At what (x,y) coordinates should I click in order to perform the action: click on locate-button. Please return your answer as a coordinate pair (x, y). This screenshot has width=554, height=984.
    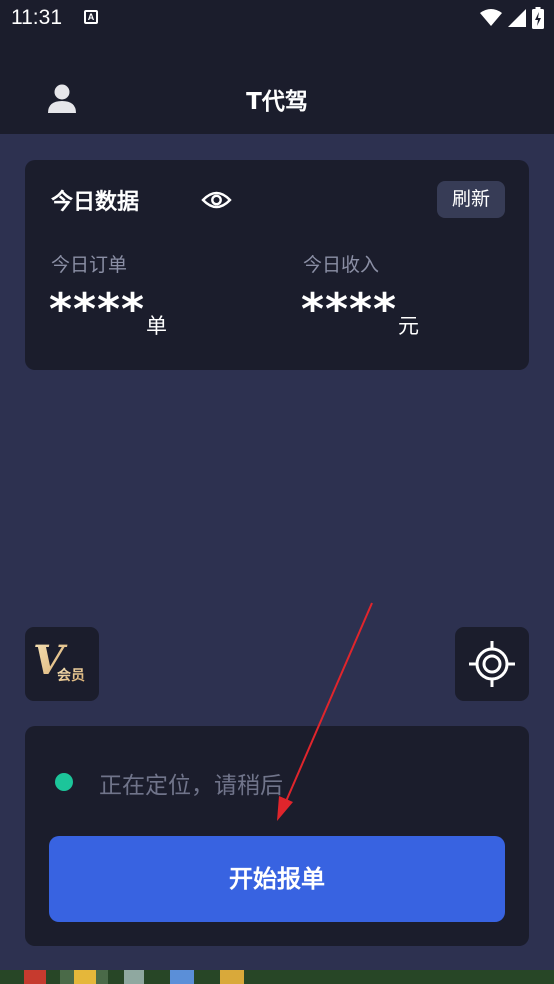
    Looking at the image, I should click on (492, 664).